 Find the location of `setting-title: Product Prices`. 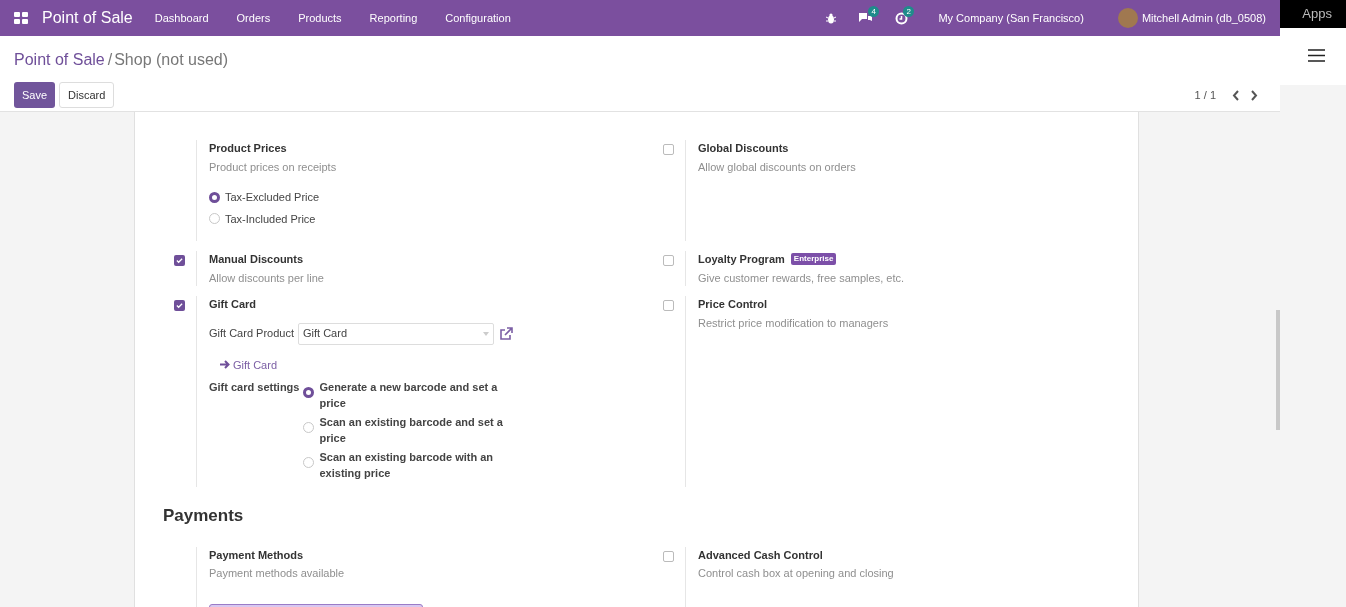

setting-title: Product Prices is located at coordinates (248, 148).